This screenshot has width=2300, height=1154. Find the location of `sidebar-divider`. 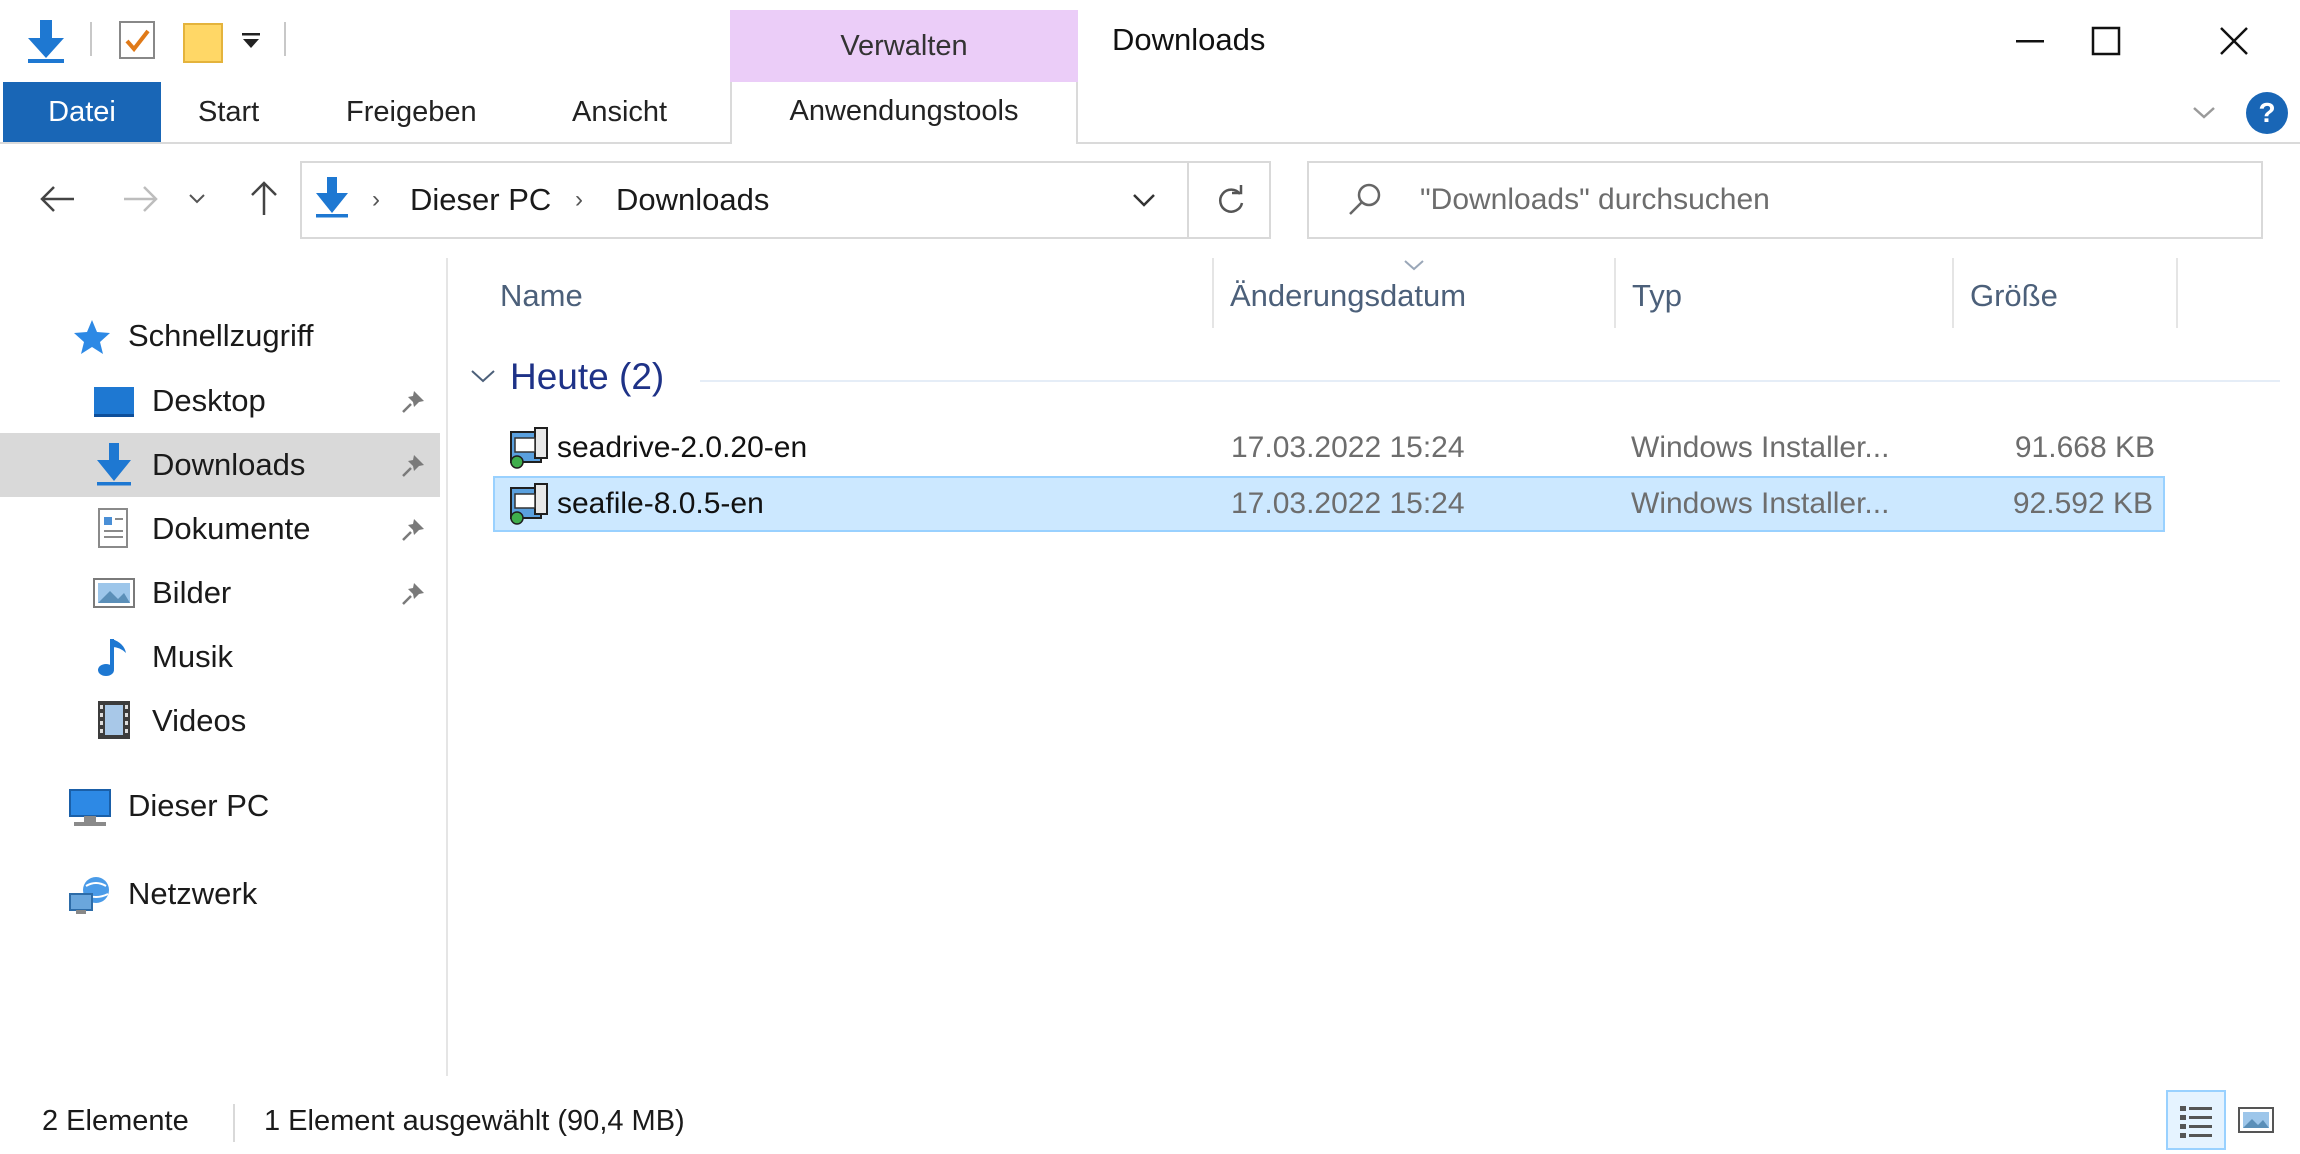

sidebar-divider is located at coordinates (447, 667).